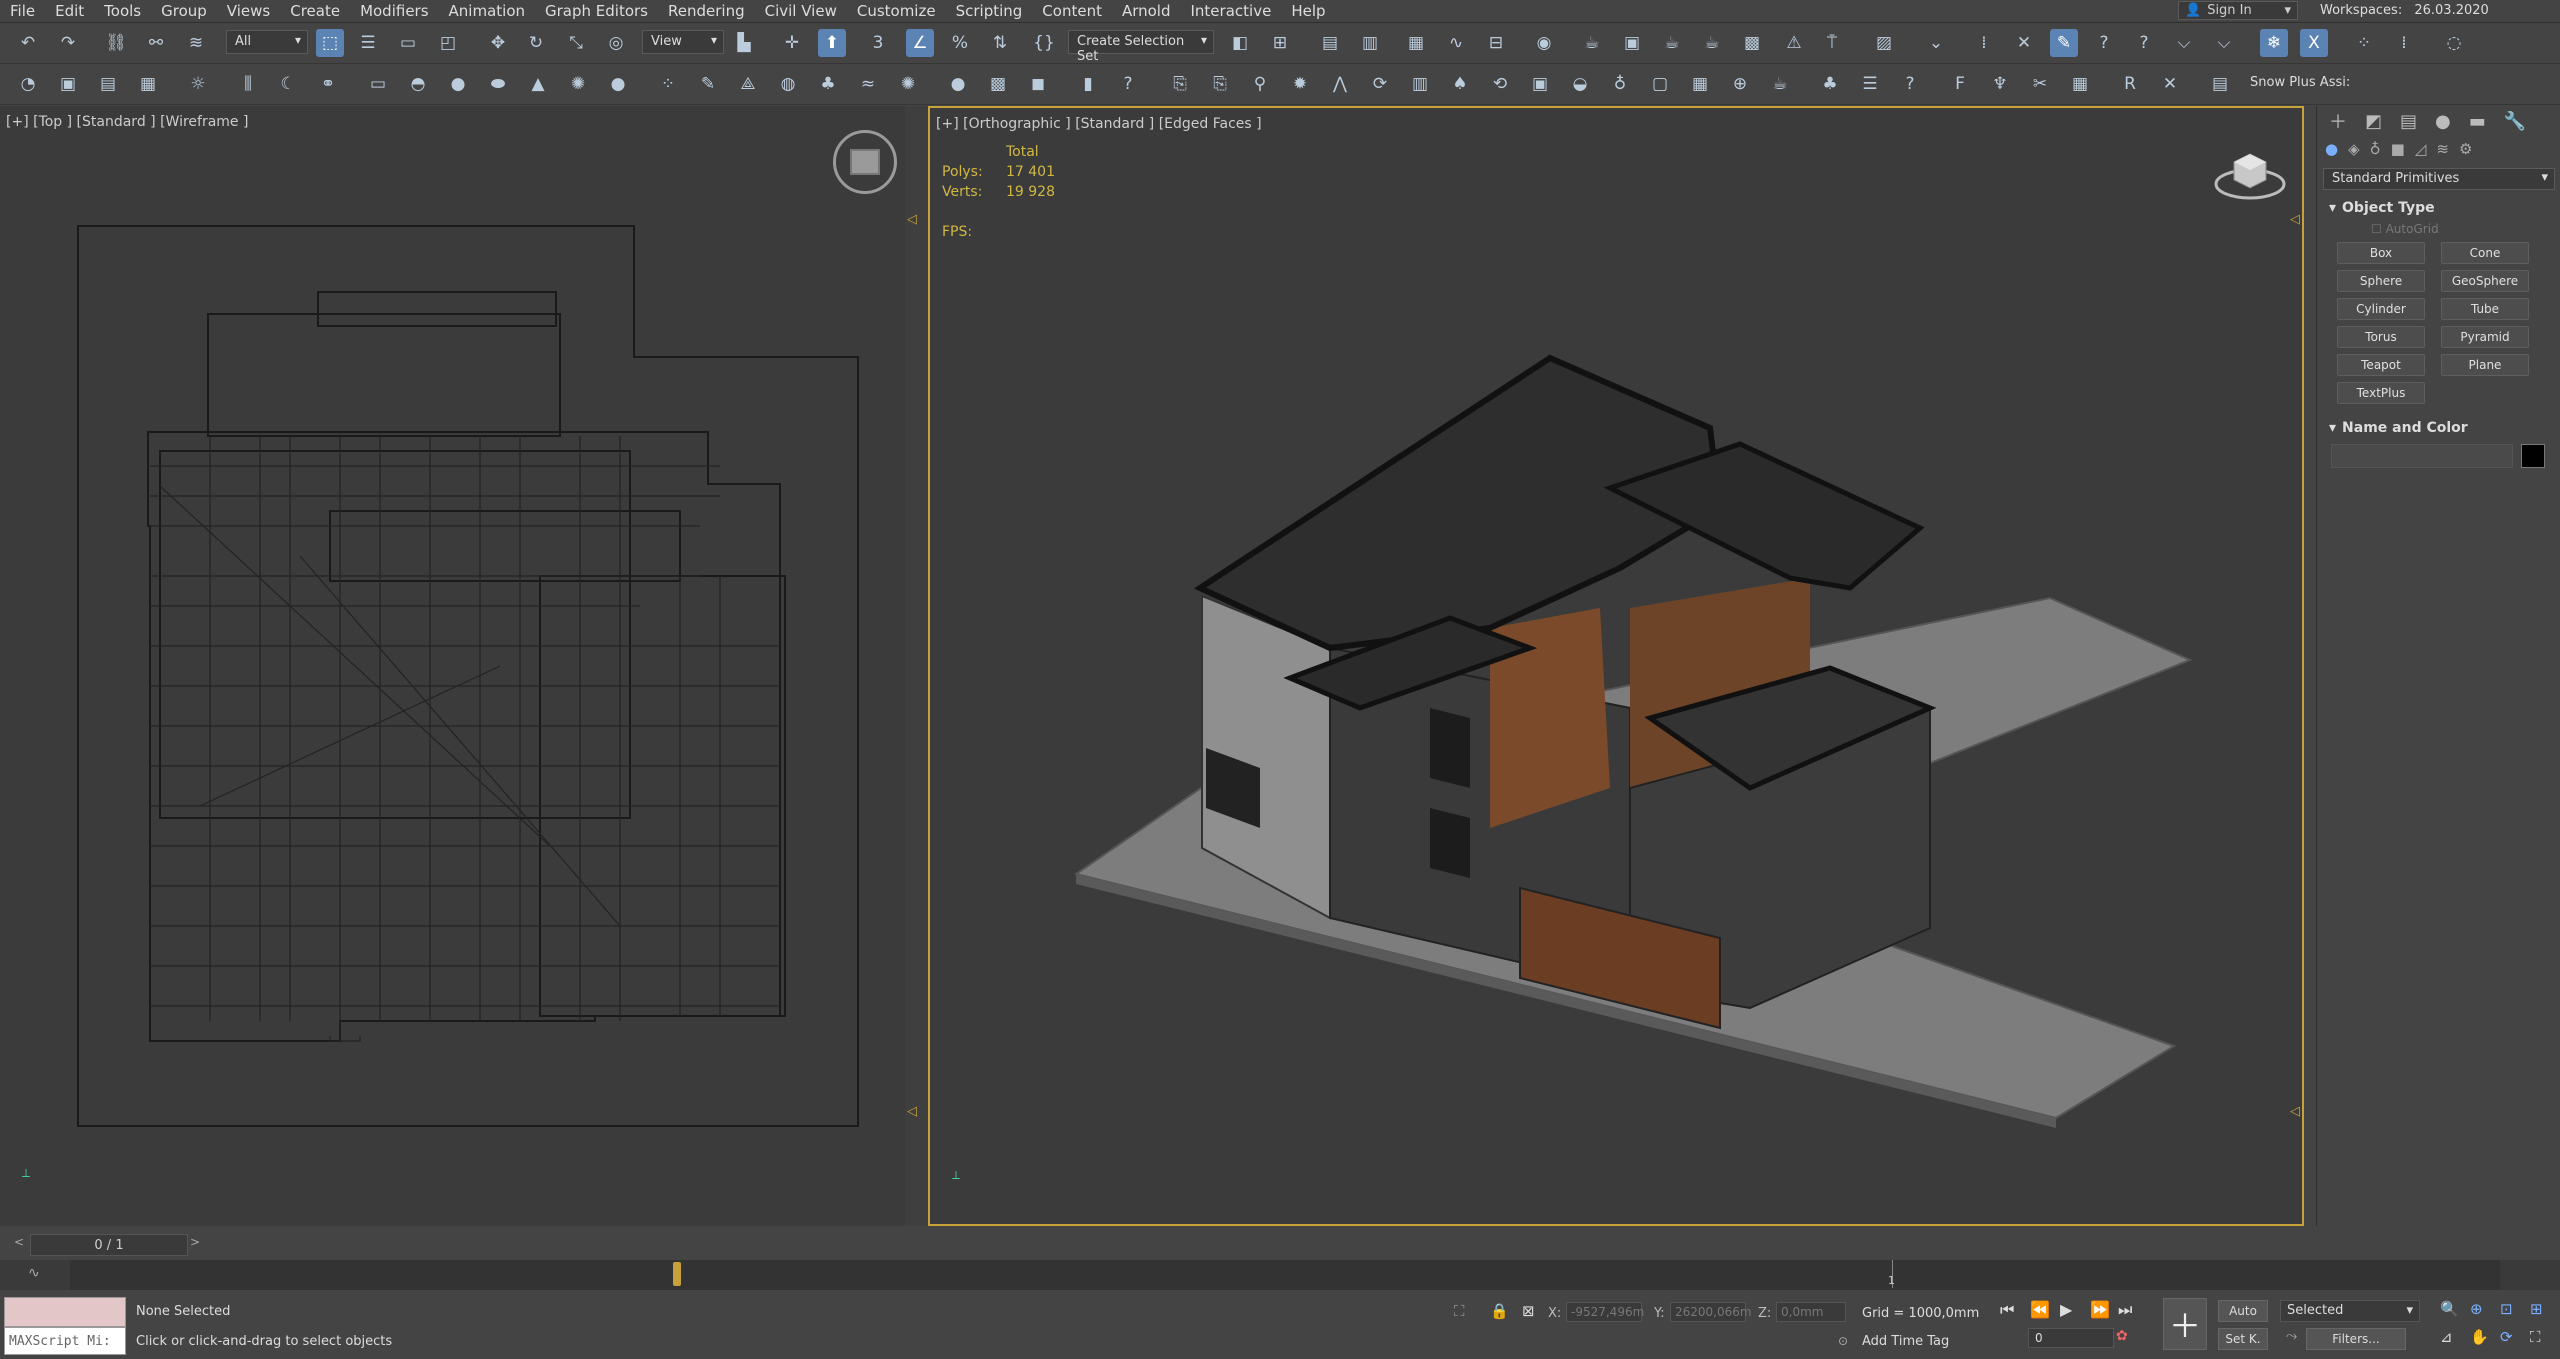 This screenshot has height=1359, width=2560. What do you see at coordinates (1088, 84) in the screenshot?
I see `proxy-icon: ▮` at bounding box center [1088, 84].